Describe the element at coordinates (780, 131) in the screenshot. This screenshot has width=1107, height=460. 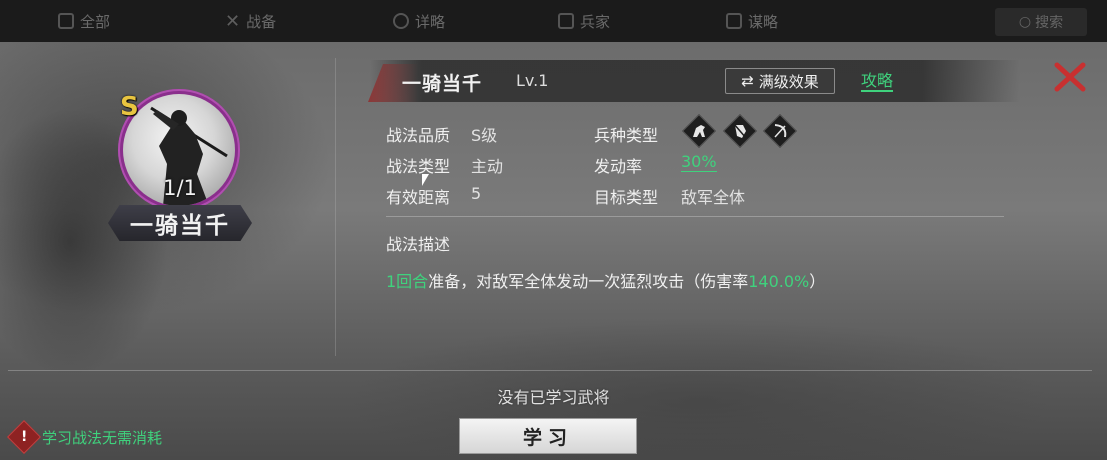
I see `archer-icon` at that location.